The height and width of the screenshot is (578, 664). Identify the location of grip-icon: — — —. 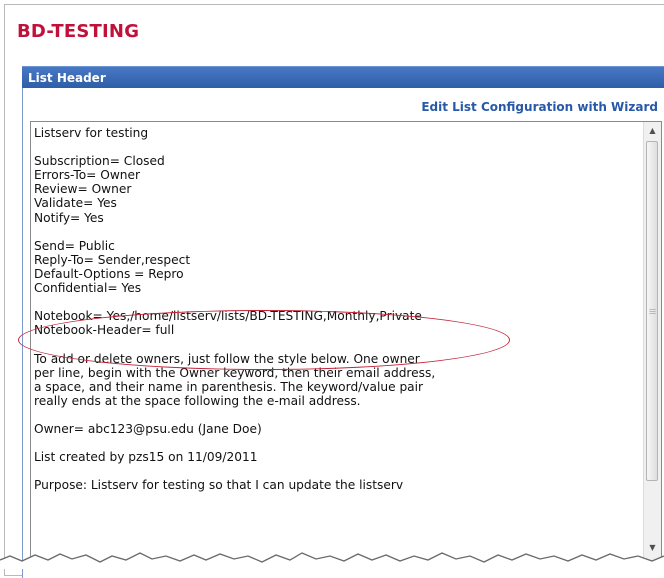
(652, 311).